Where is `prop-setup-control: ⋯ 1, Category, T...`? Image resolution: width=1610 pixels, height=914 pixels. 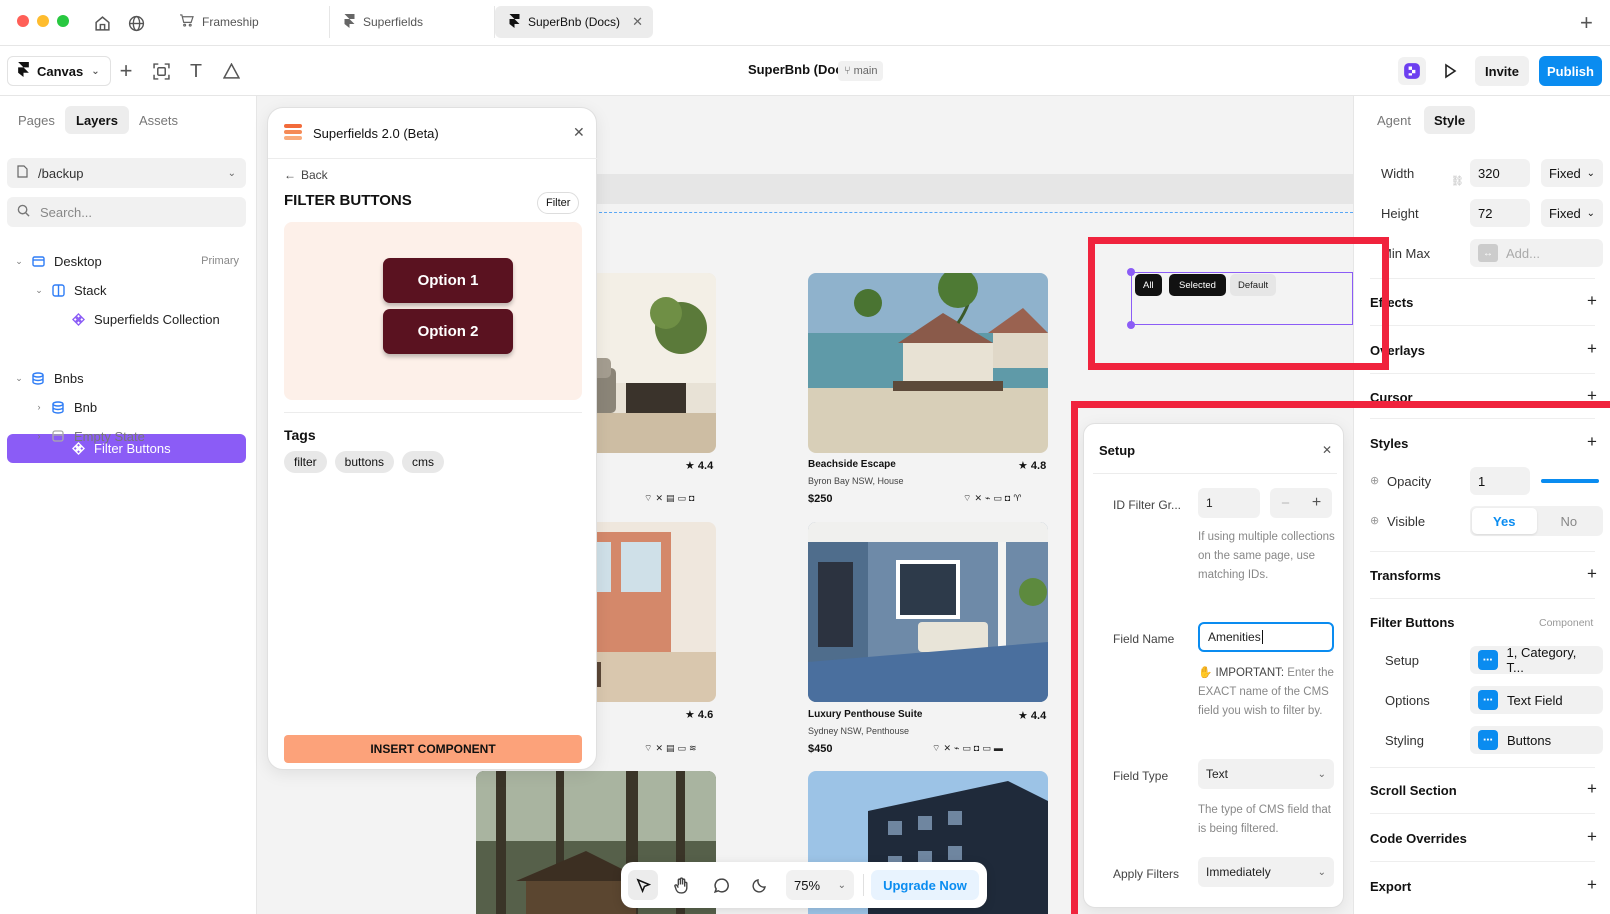 prop-setup-control: ⋯ 1, Category, T... is located at coordinates (1536, 660).